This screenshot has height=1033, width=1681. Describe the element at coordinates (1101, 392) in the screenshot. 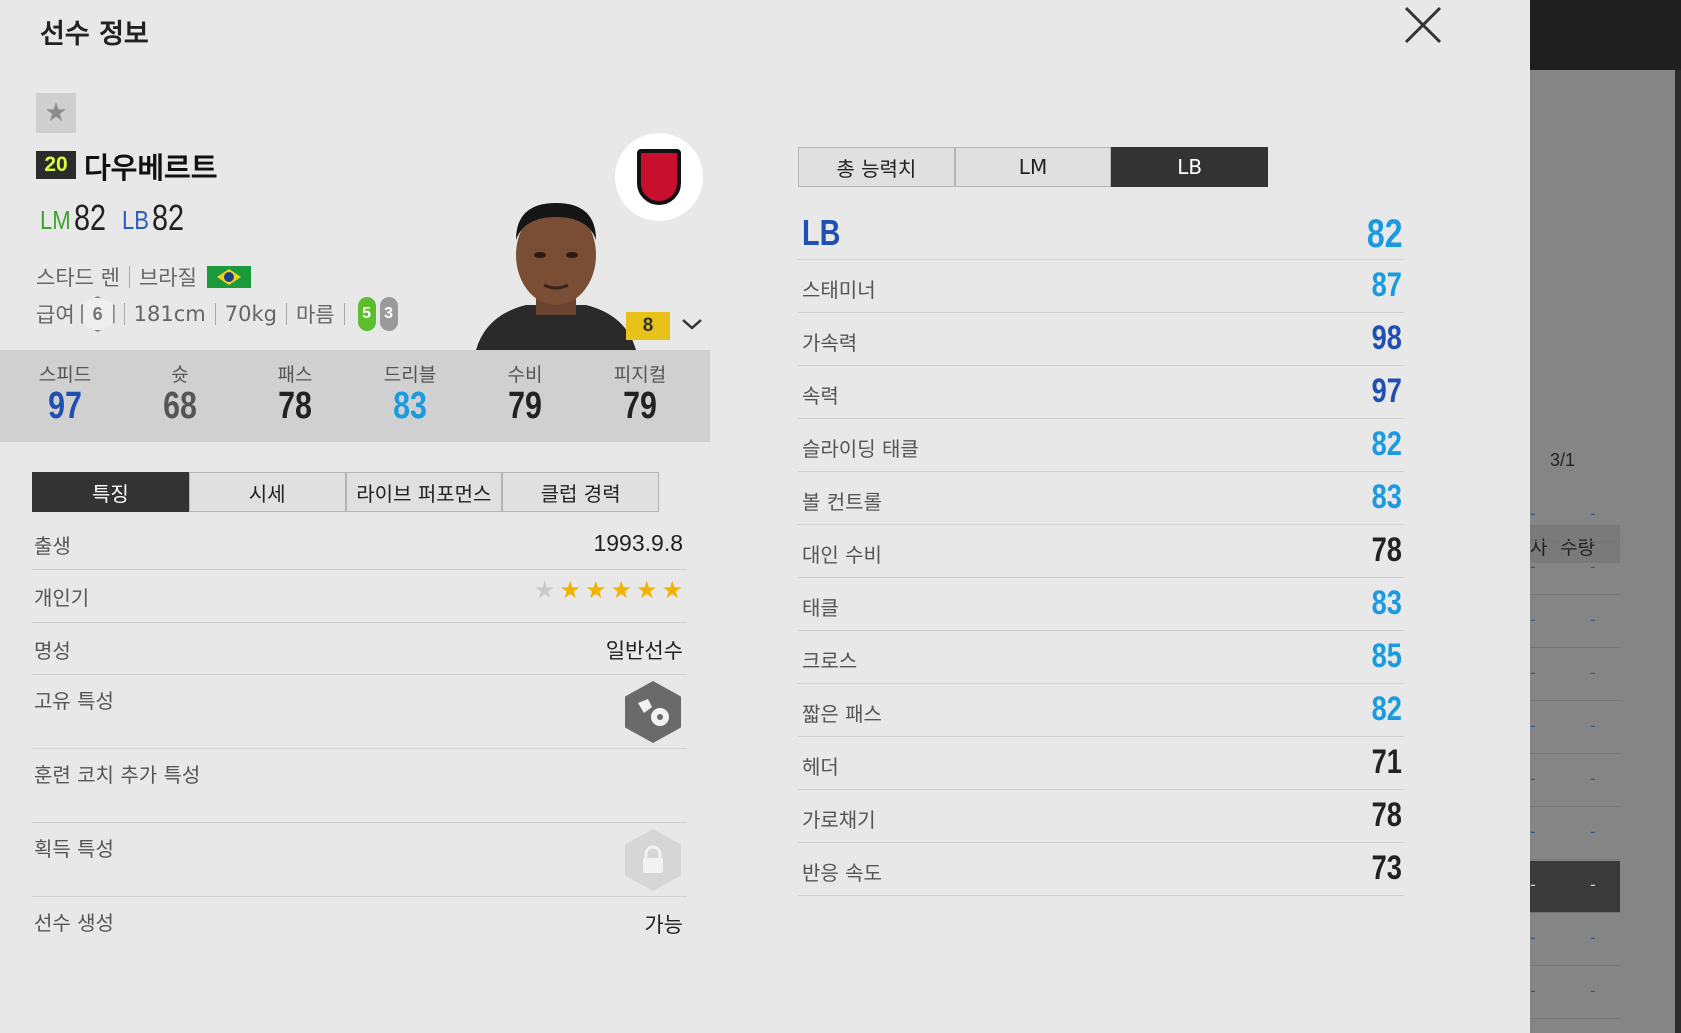

I see `attribute-row: 속력 97` at that location.